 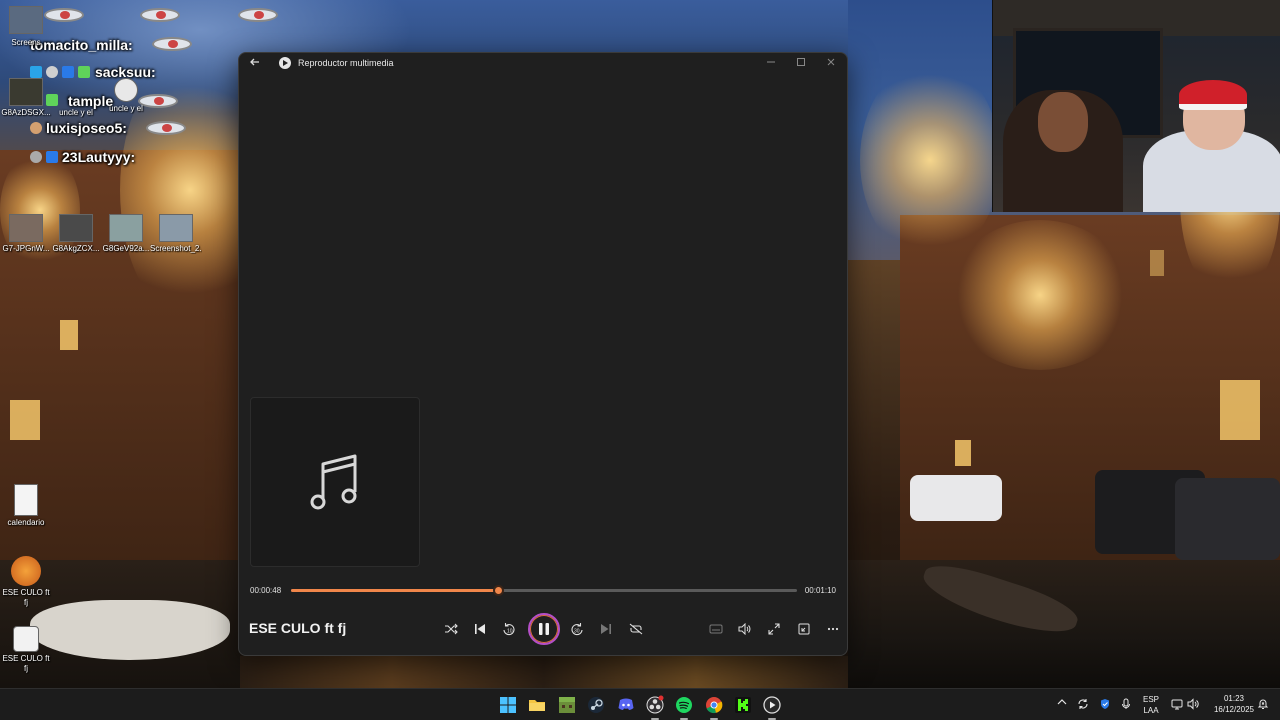 I want to click on volume-icon, so click(x=744, y=629).